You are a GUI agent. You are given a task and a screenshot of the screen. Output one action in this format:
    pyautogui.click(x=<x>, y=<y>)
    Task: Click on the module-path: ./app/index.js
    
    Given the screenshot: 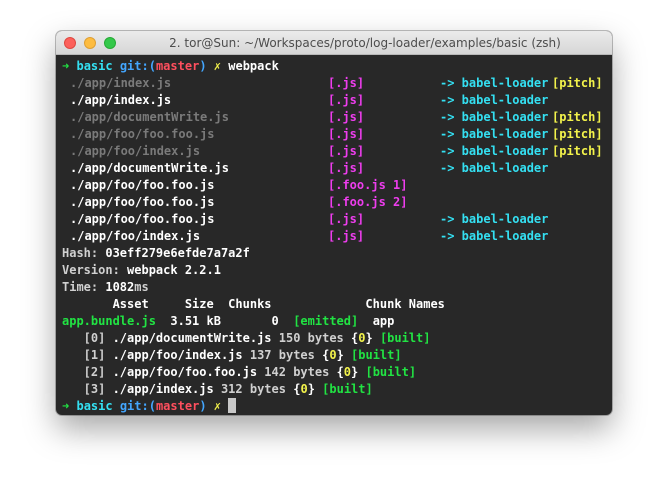 What is the action you would take?
    pyautogui.click(x=163, y=389)
    